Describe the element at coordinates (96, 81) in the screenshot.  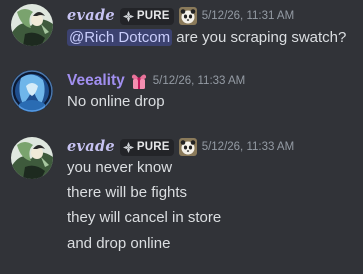
I see `username-veeality: Veeality` at that location.